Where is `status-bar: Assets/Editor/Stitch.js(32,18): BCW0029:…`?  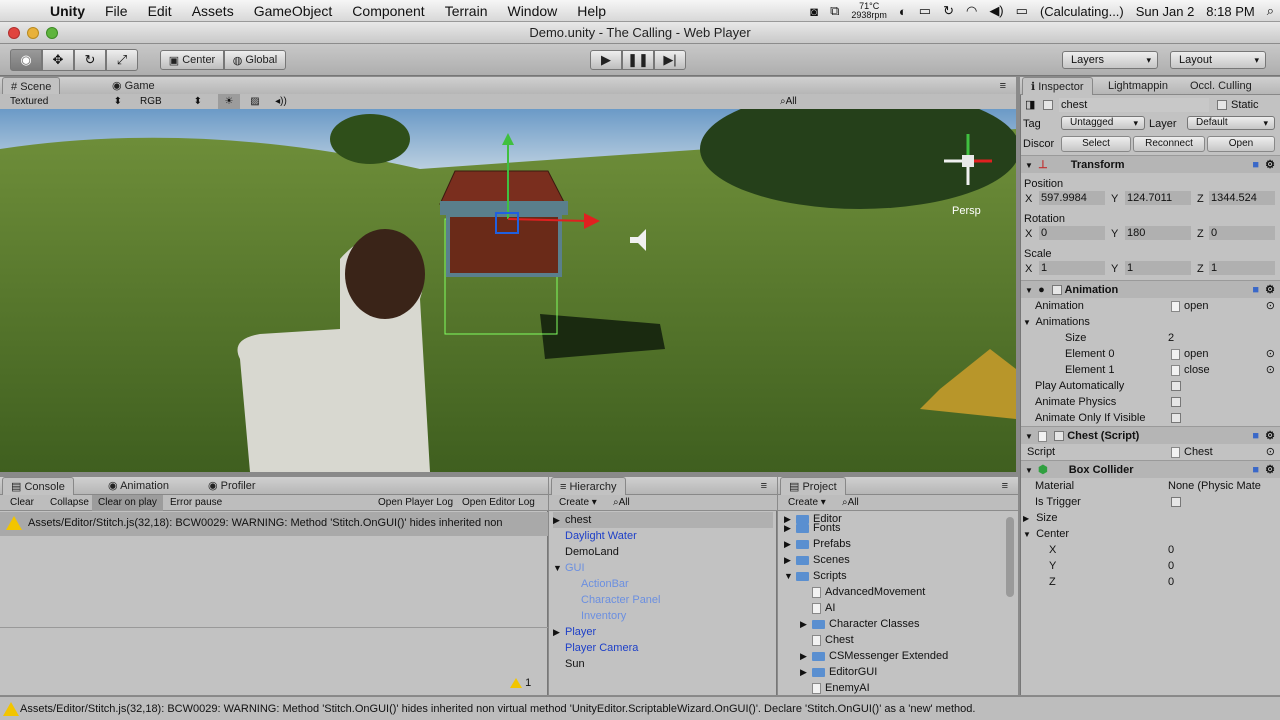
status-bar: Assets/Editor/Stitch.js(32,18): BCW0029:… is located at coordinates (640, 708).